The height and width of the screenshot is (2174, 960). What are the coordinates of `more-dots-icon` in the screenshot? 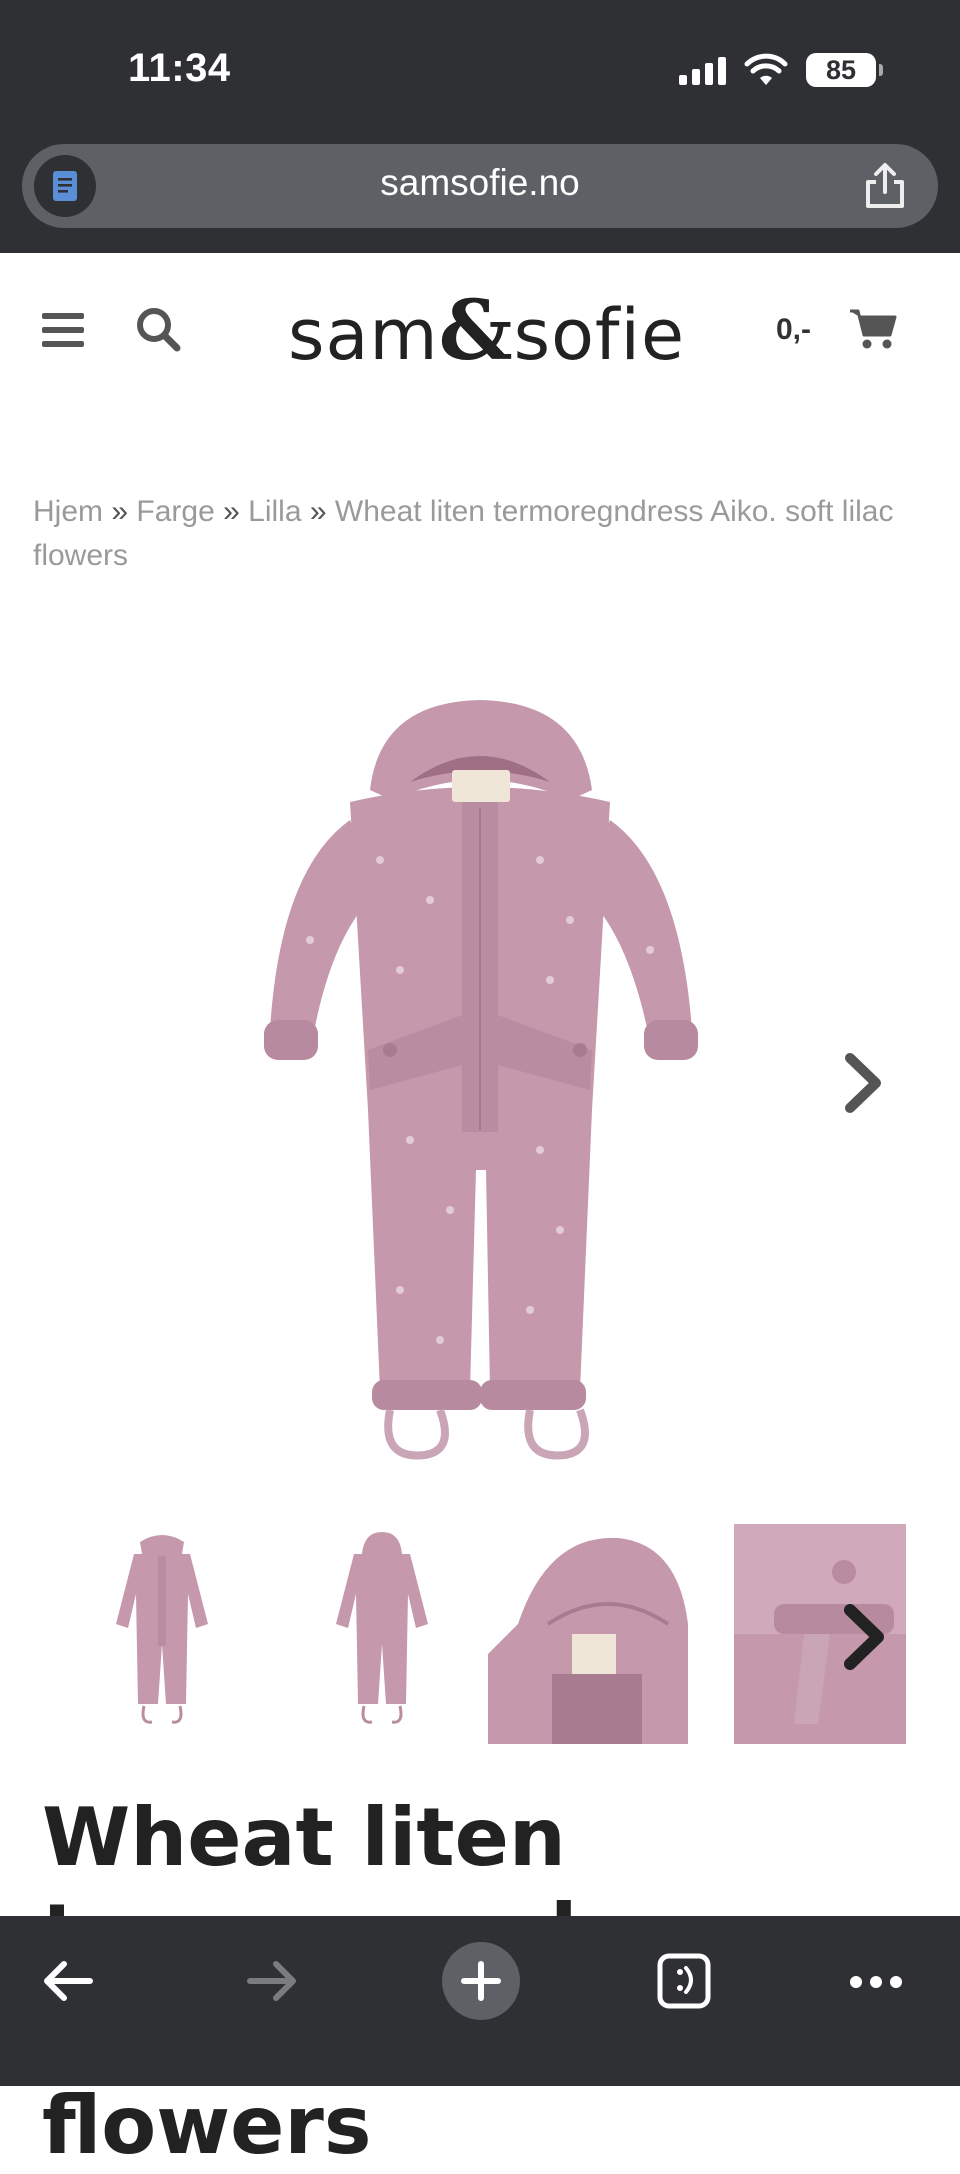 It's located at (876, 1982).